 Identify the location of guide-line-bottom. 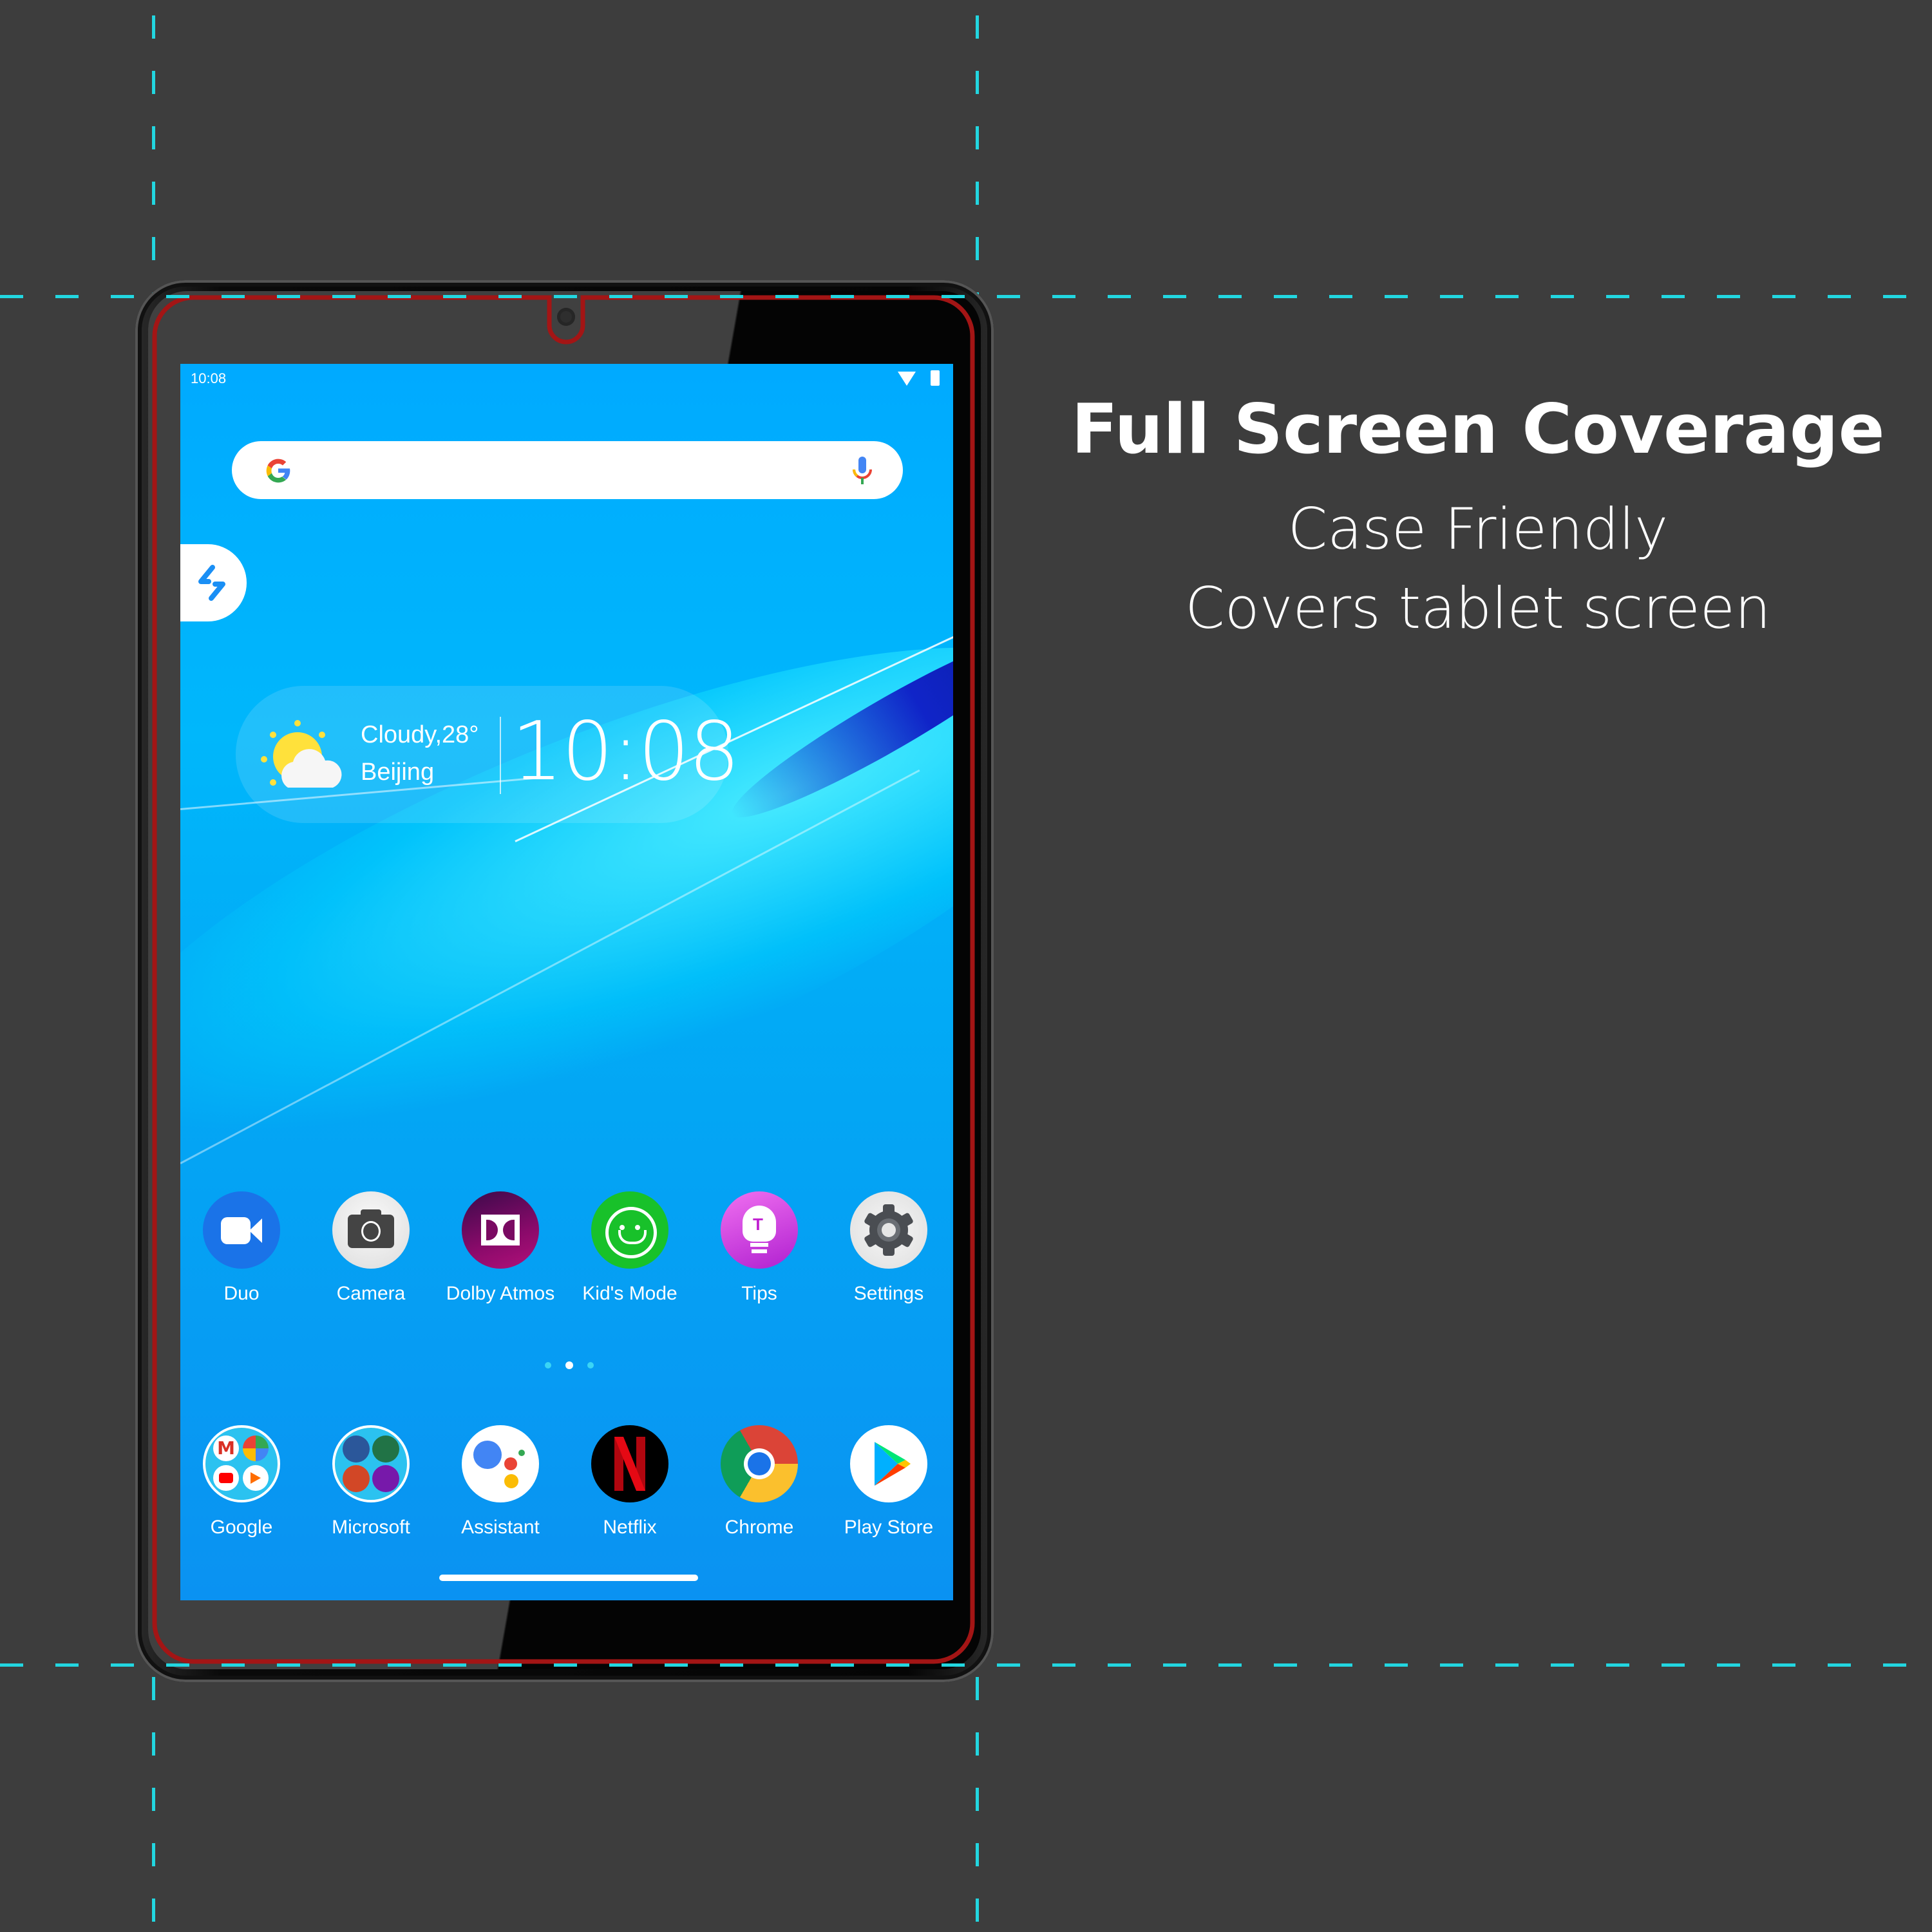
(966, 1665).